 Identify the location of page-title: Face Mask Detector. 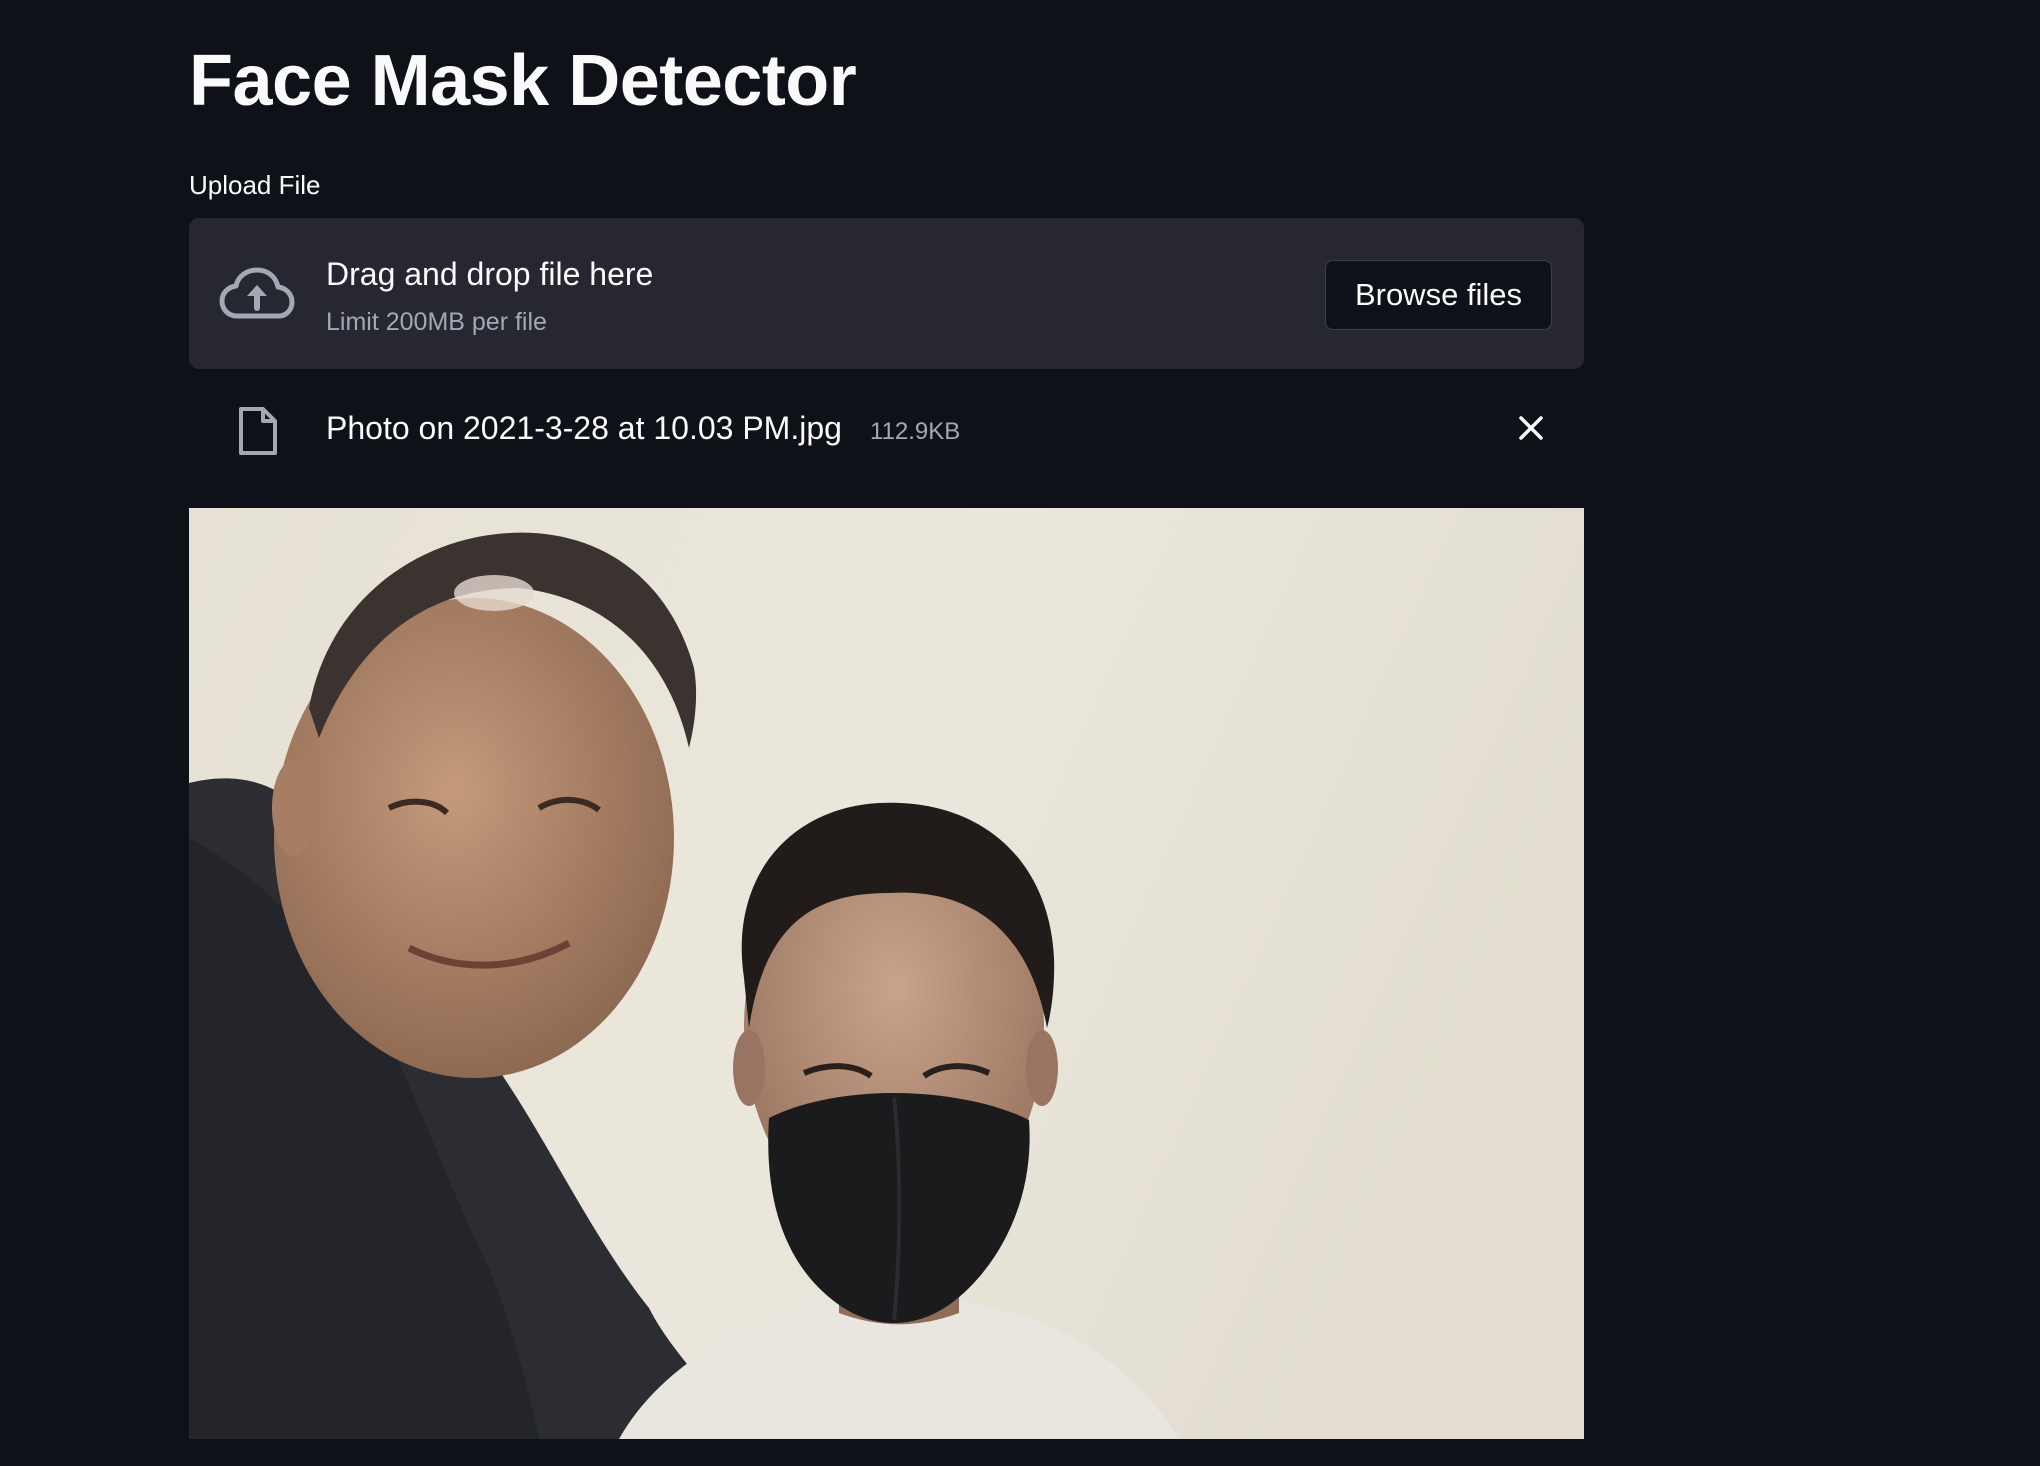
(523, 81).